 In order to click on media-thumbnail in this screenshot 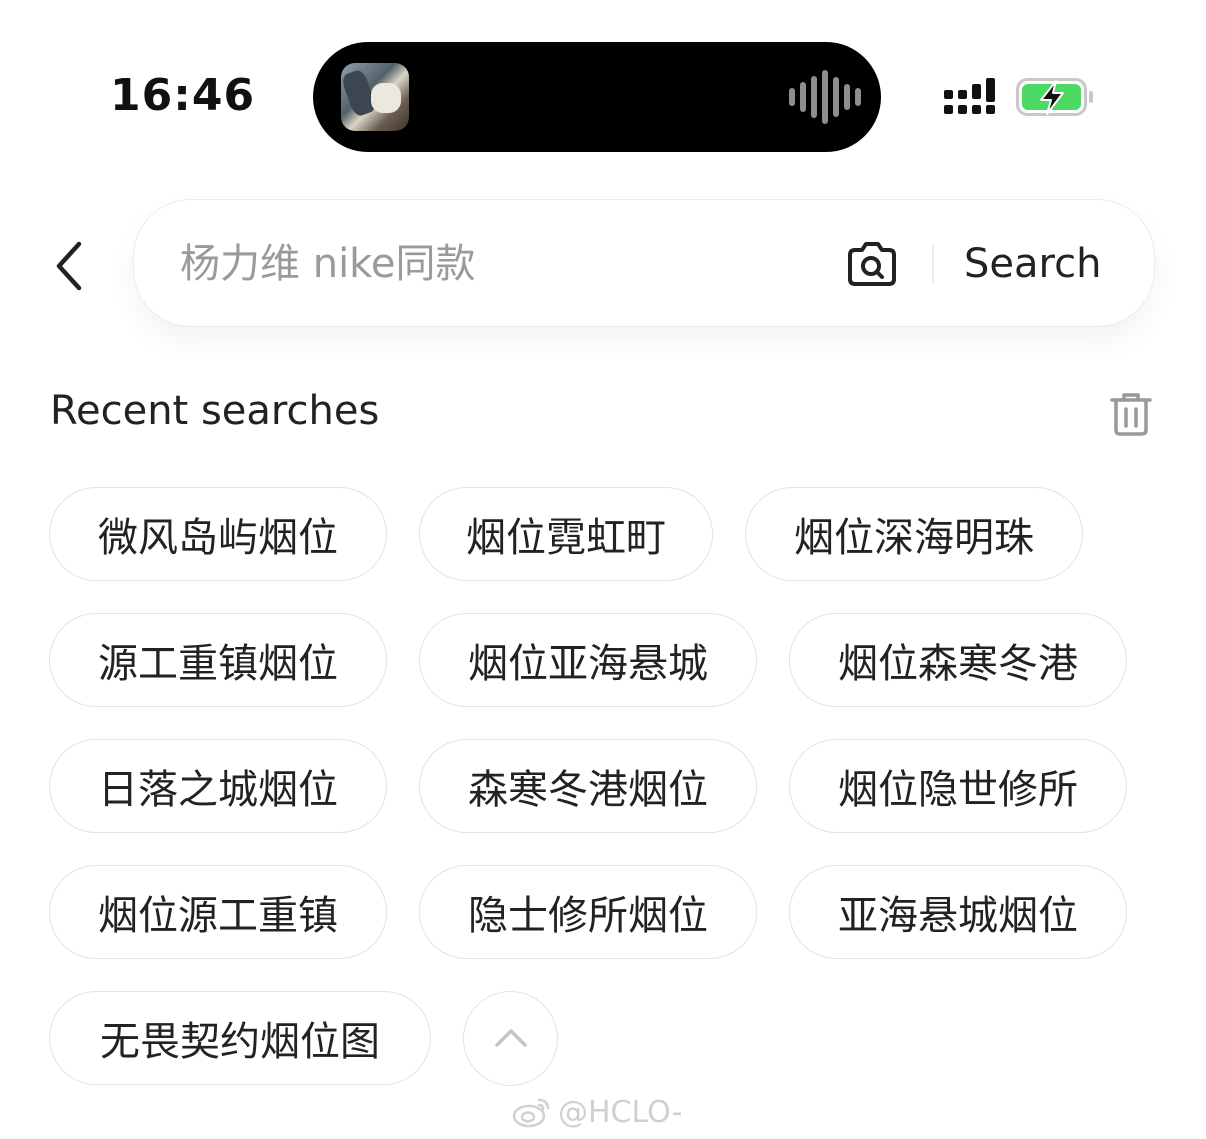, I will do `click(375, 97)`.